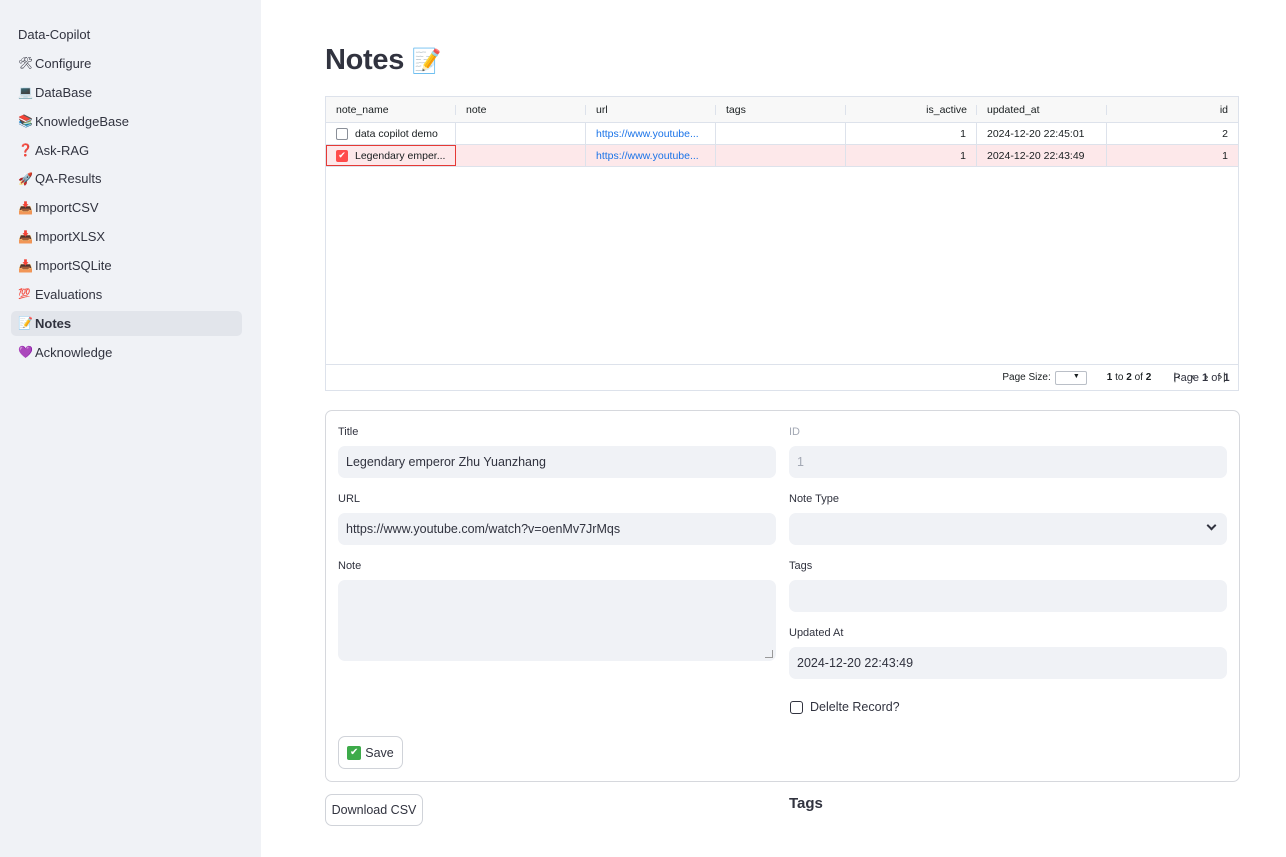 This screenshot has height=857, width=1286. Describe the element at coordinates (67, 208) in the screenshot. I see `sidebar-item-label: ImportCSV` at that location.